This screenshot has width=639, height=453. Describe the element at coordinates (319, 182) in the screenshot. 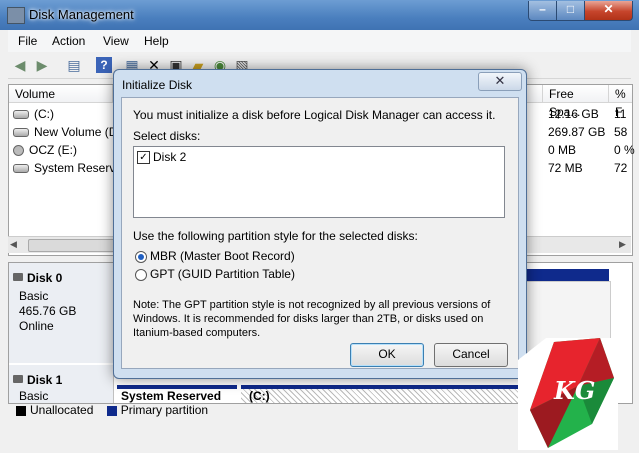

I see `disk-select-list: ✓ Disk 2` at that location.